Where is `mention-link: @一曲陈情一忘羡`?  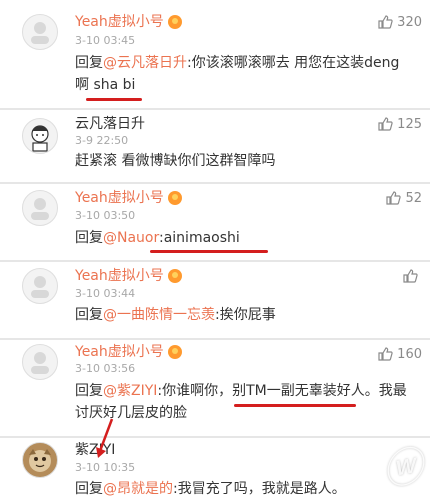
mention-link: @一曲陈情一忘羡 is located at coordinates (159, 315).